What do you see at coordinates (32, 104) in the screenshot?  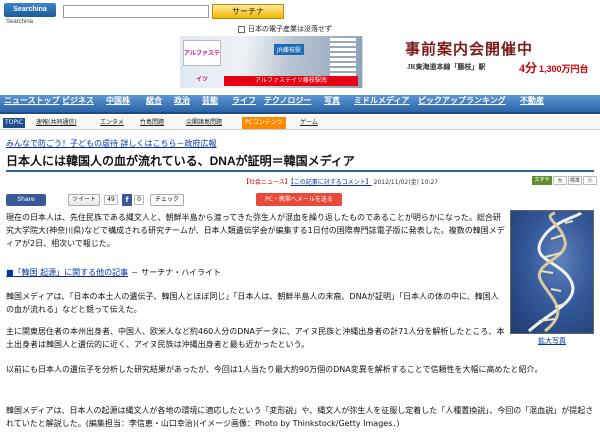 I see `nav-news-top: ニューストップ` at bounding box center [32, 104].